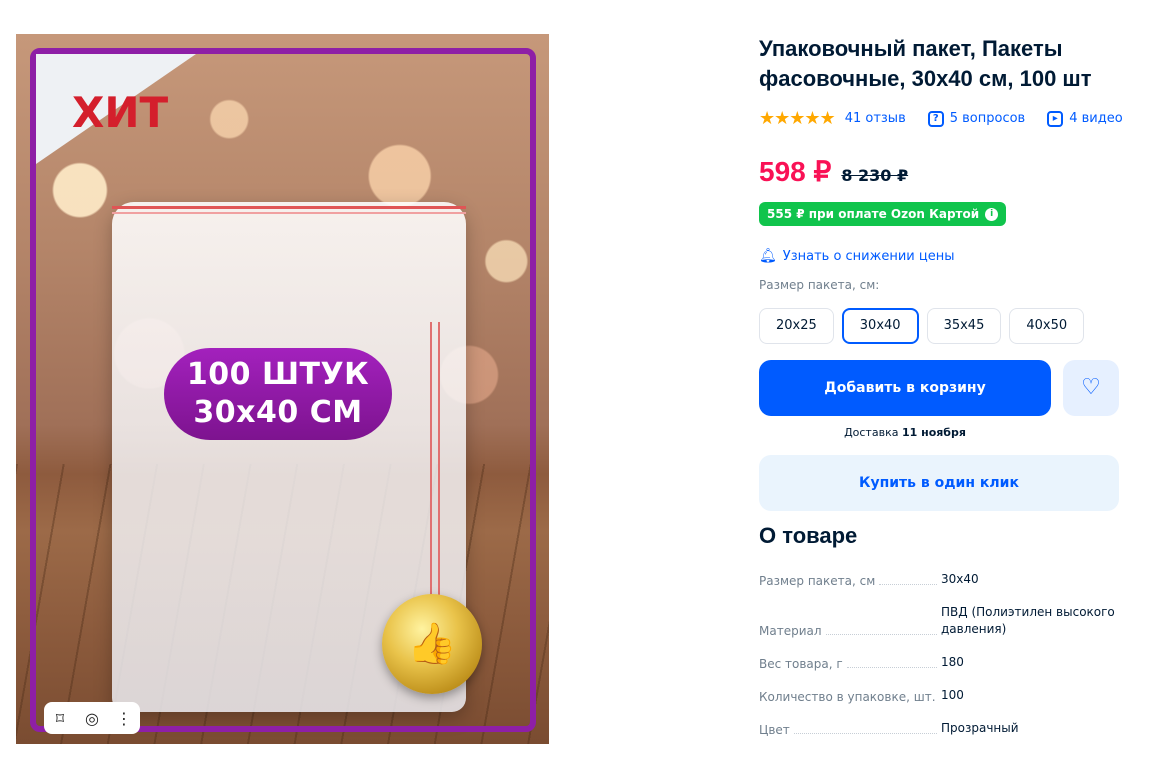  I want to click on current-price: 598 ₽, so click(795, 171).